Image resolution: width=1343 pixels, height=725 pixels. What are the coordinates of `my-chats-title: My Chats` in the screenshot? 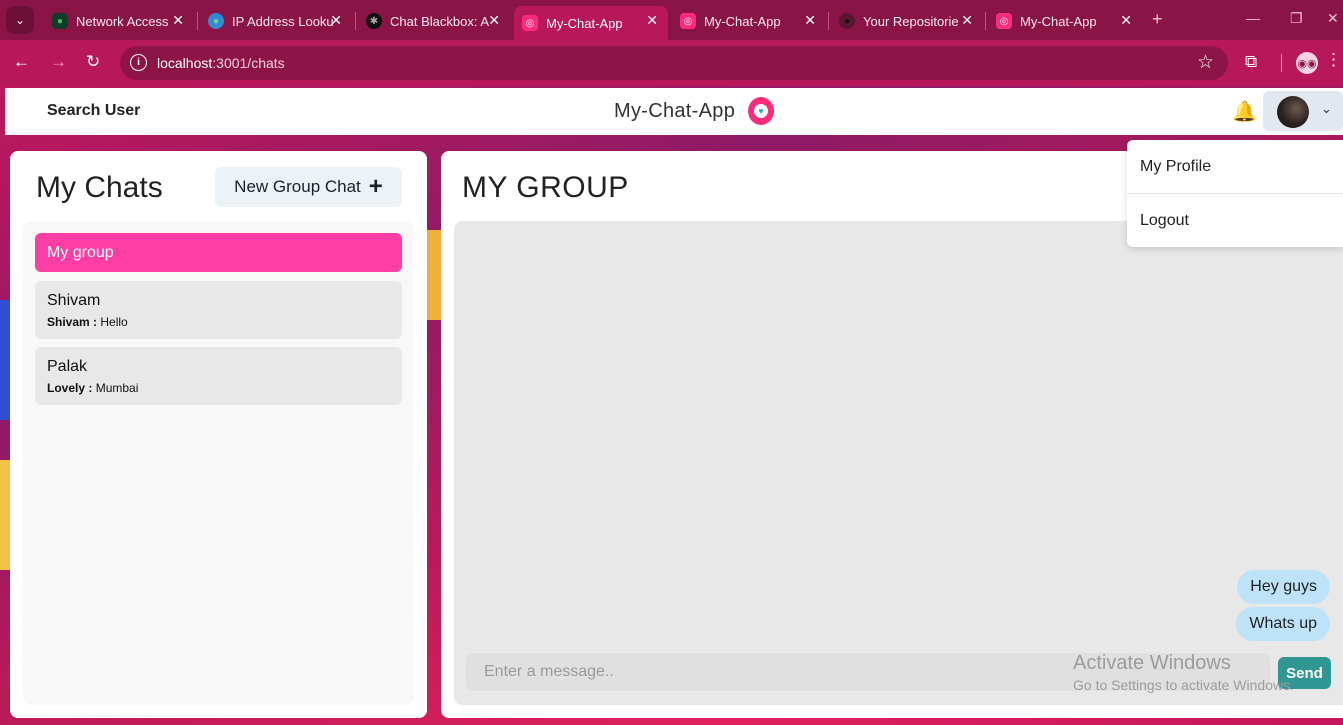 It's located at (99, 187).